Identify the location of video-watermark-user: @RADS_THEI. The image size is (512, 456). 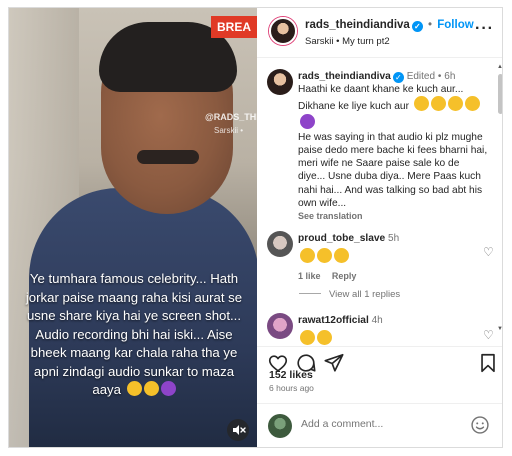
(231, 117).